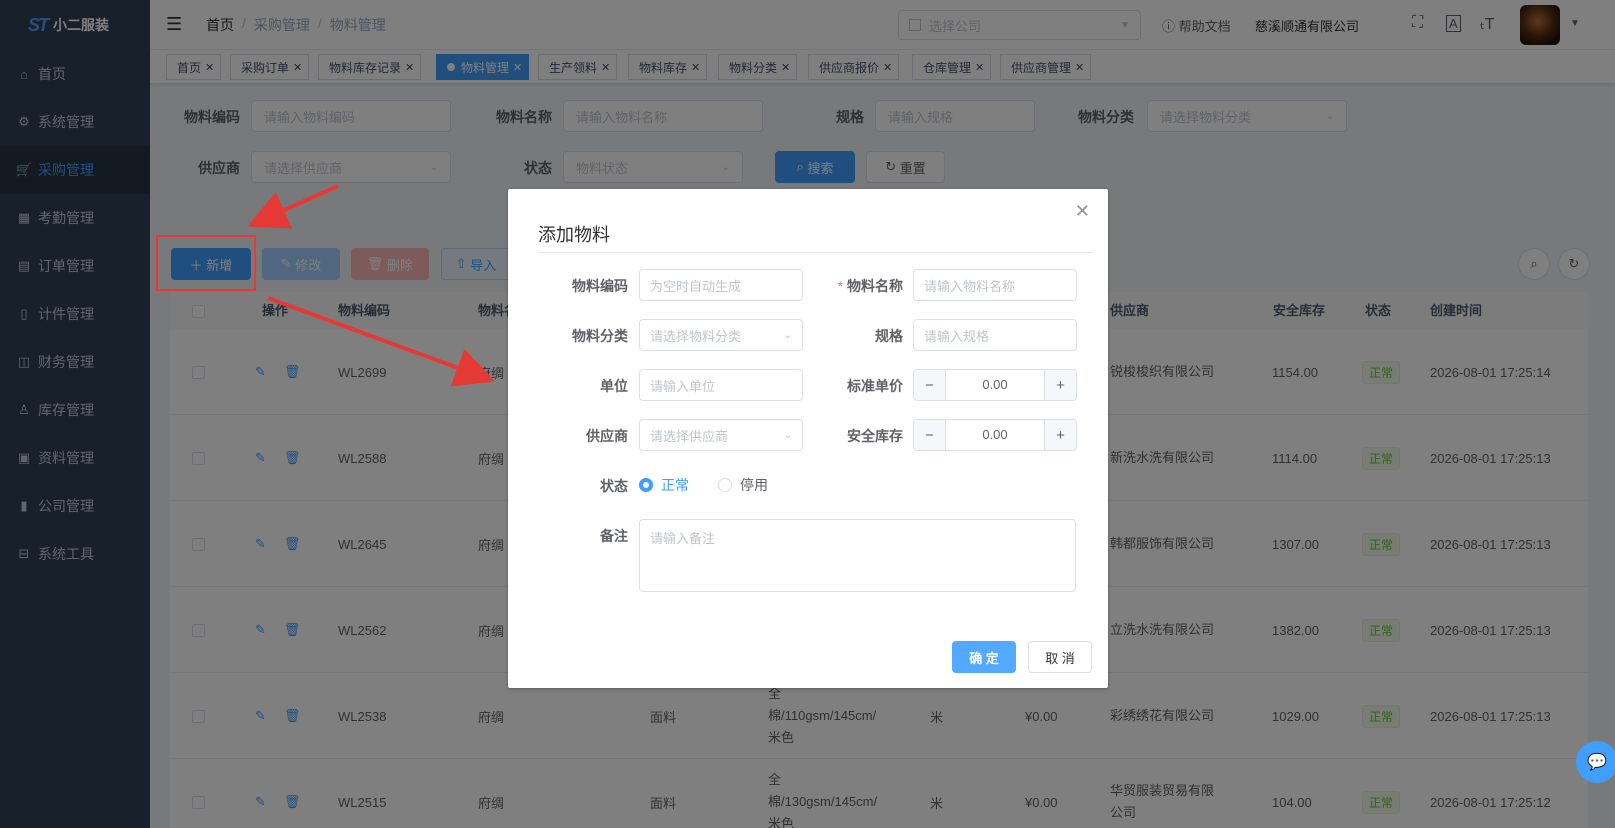  I want to click on spec-label: 规格, so click(889, 336).